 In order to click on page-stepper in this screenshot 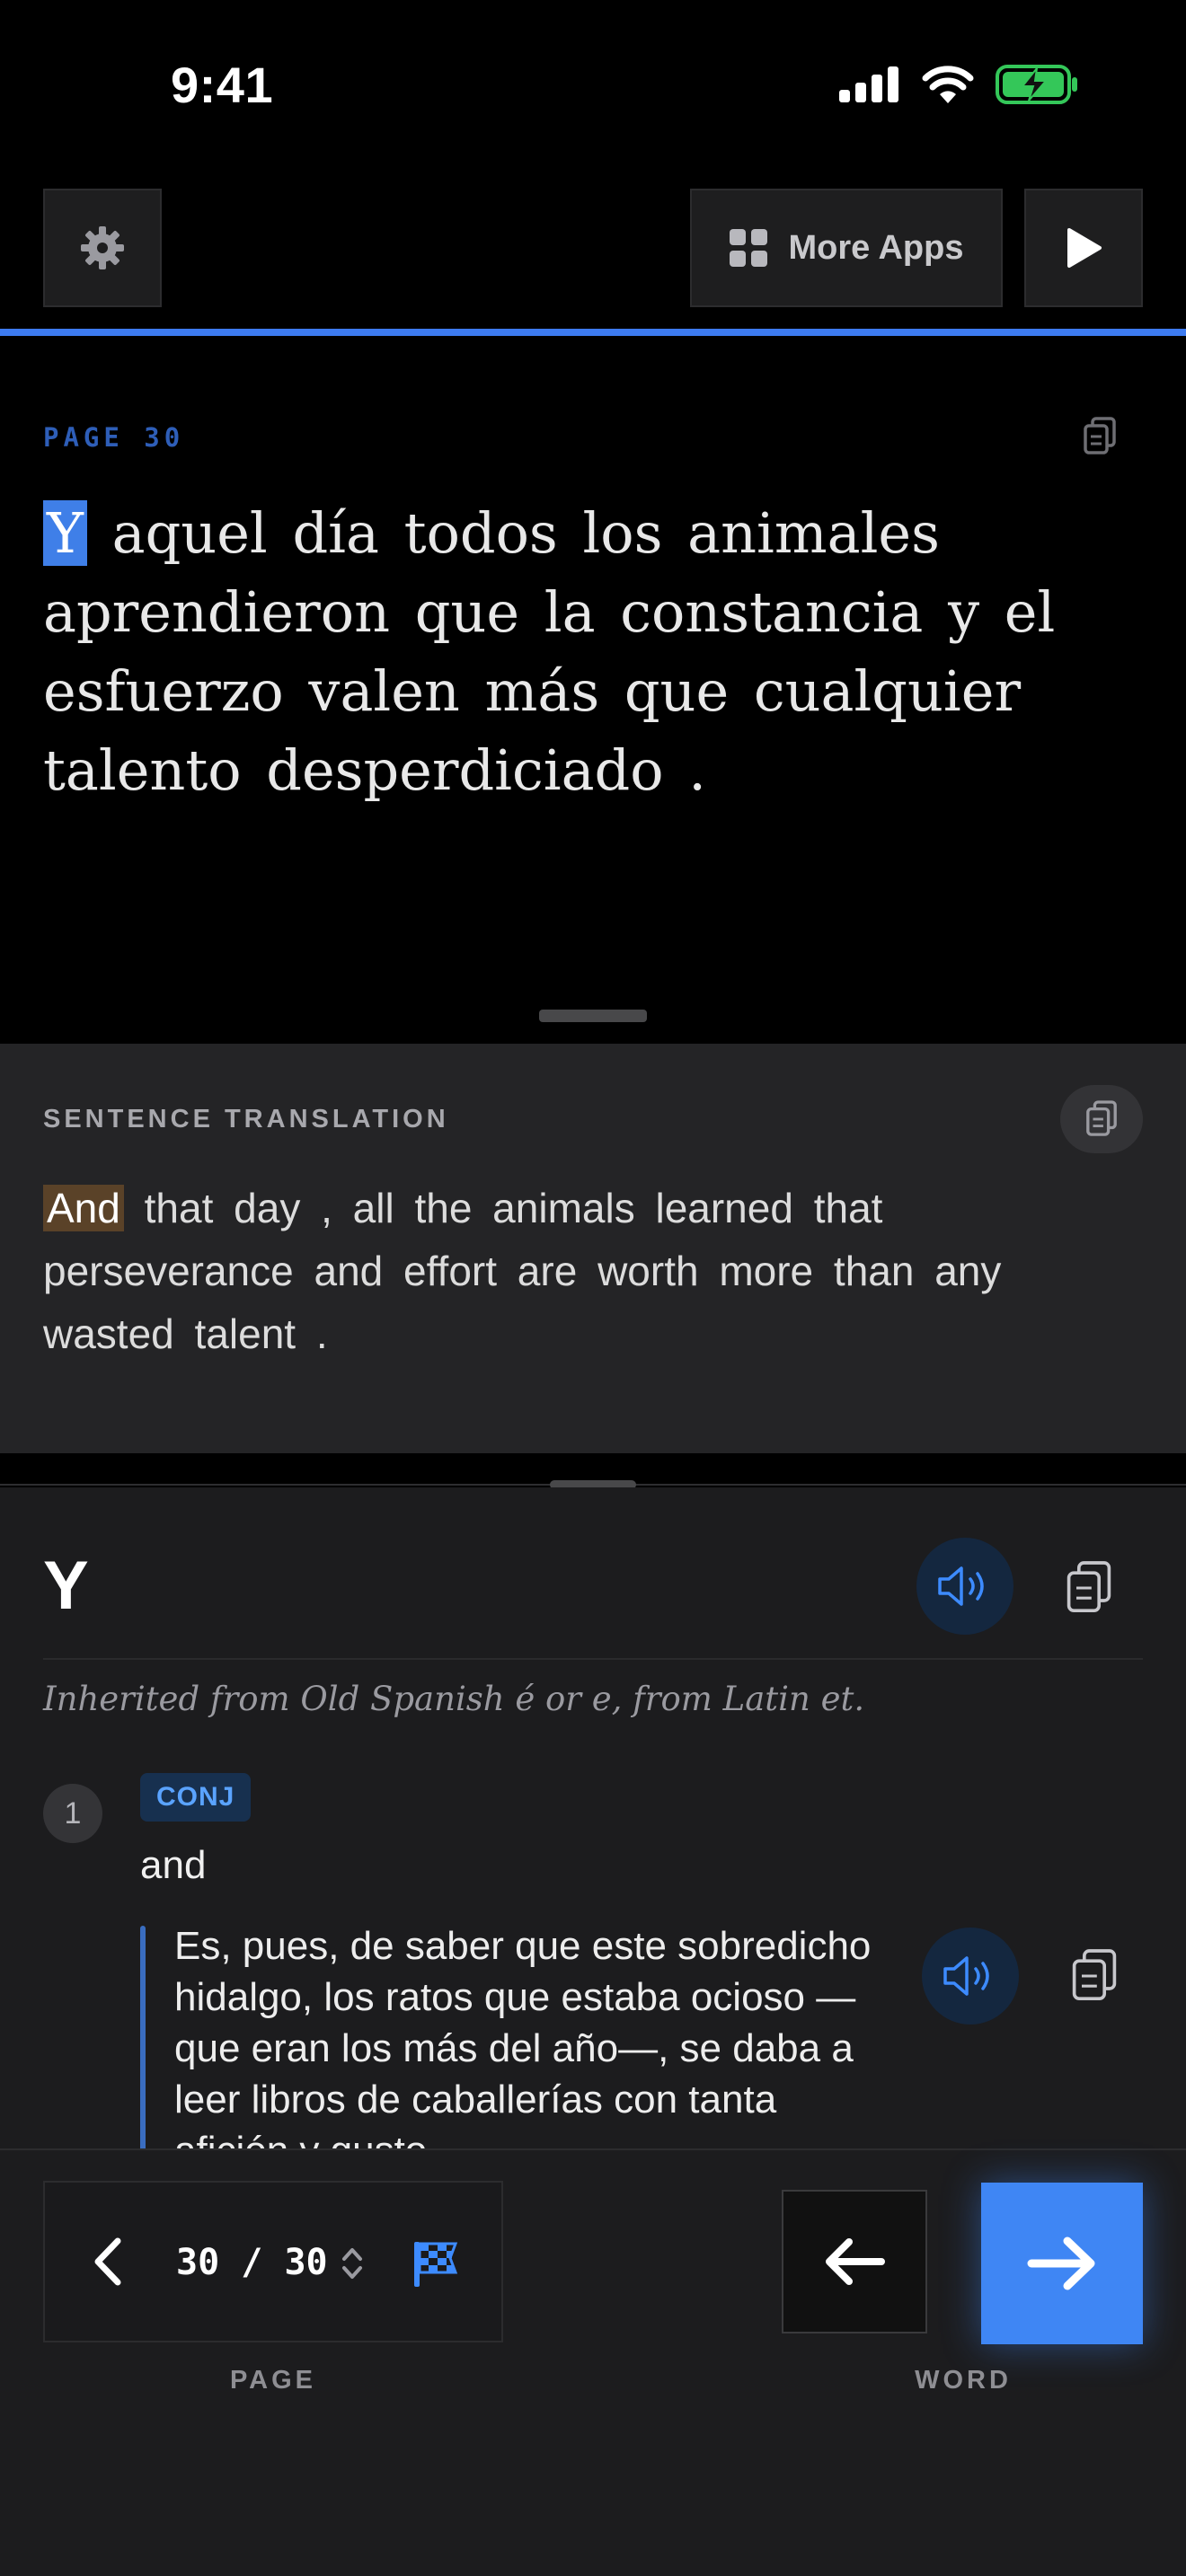, I will do `click(352, 2263)`.